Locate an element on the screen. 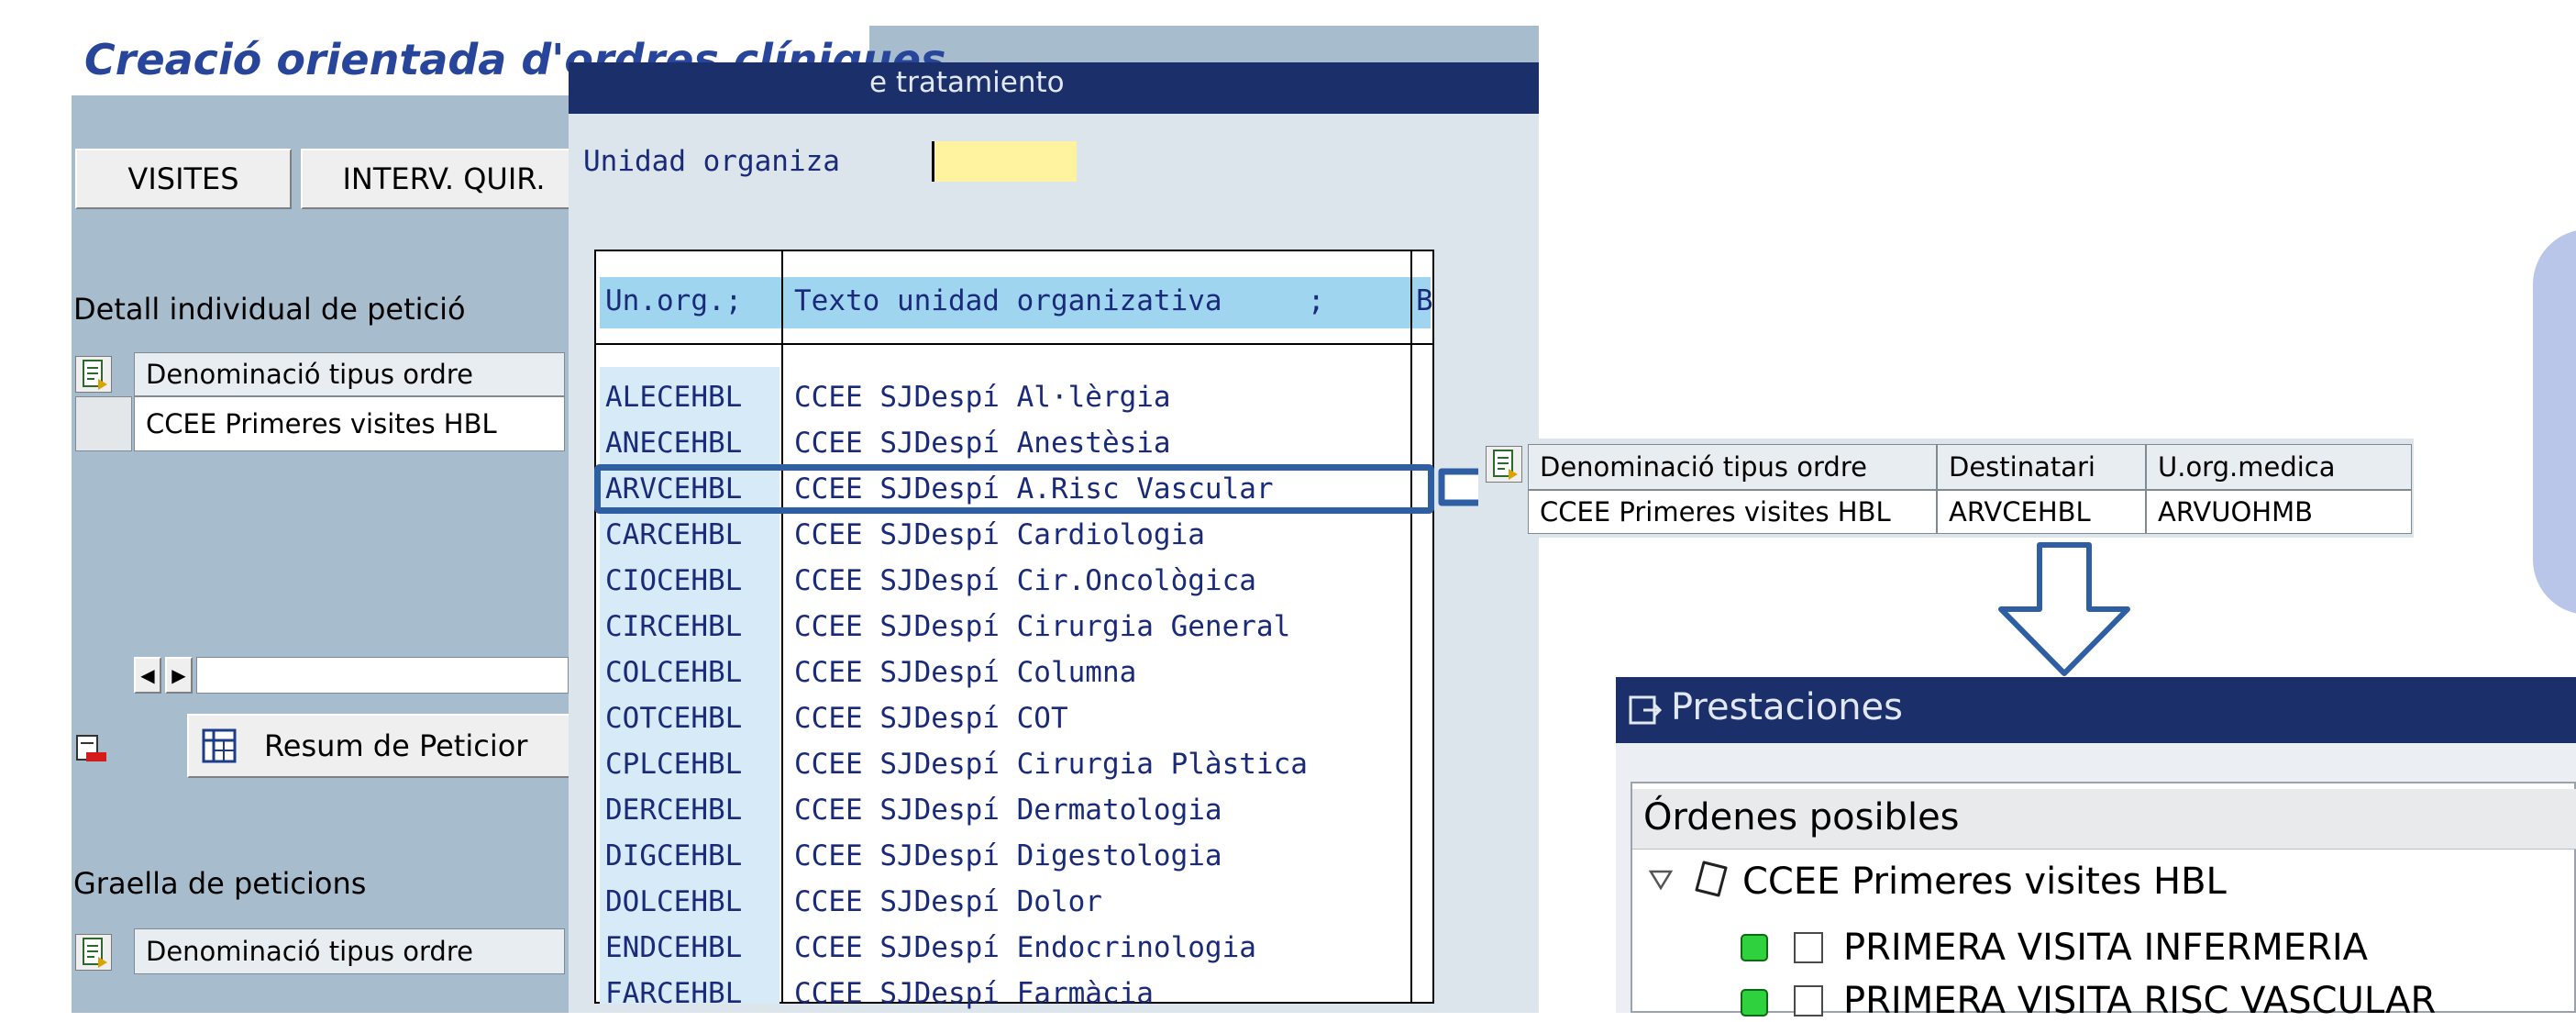 This screenshot has height=1022, width=2576. detail-row-selector is located at coordinates (103, 424).